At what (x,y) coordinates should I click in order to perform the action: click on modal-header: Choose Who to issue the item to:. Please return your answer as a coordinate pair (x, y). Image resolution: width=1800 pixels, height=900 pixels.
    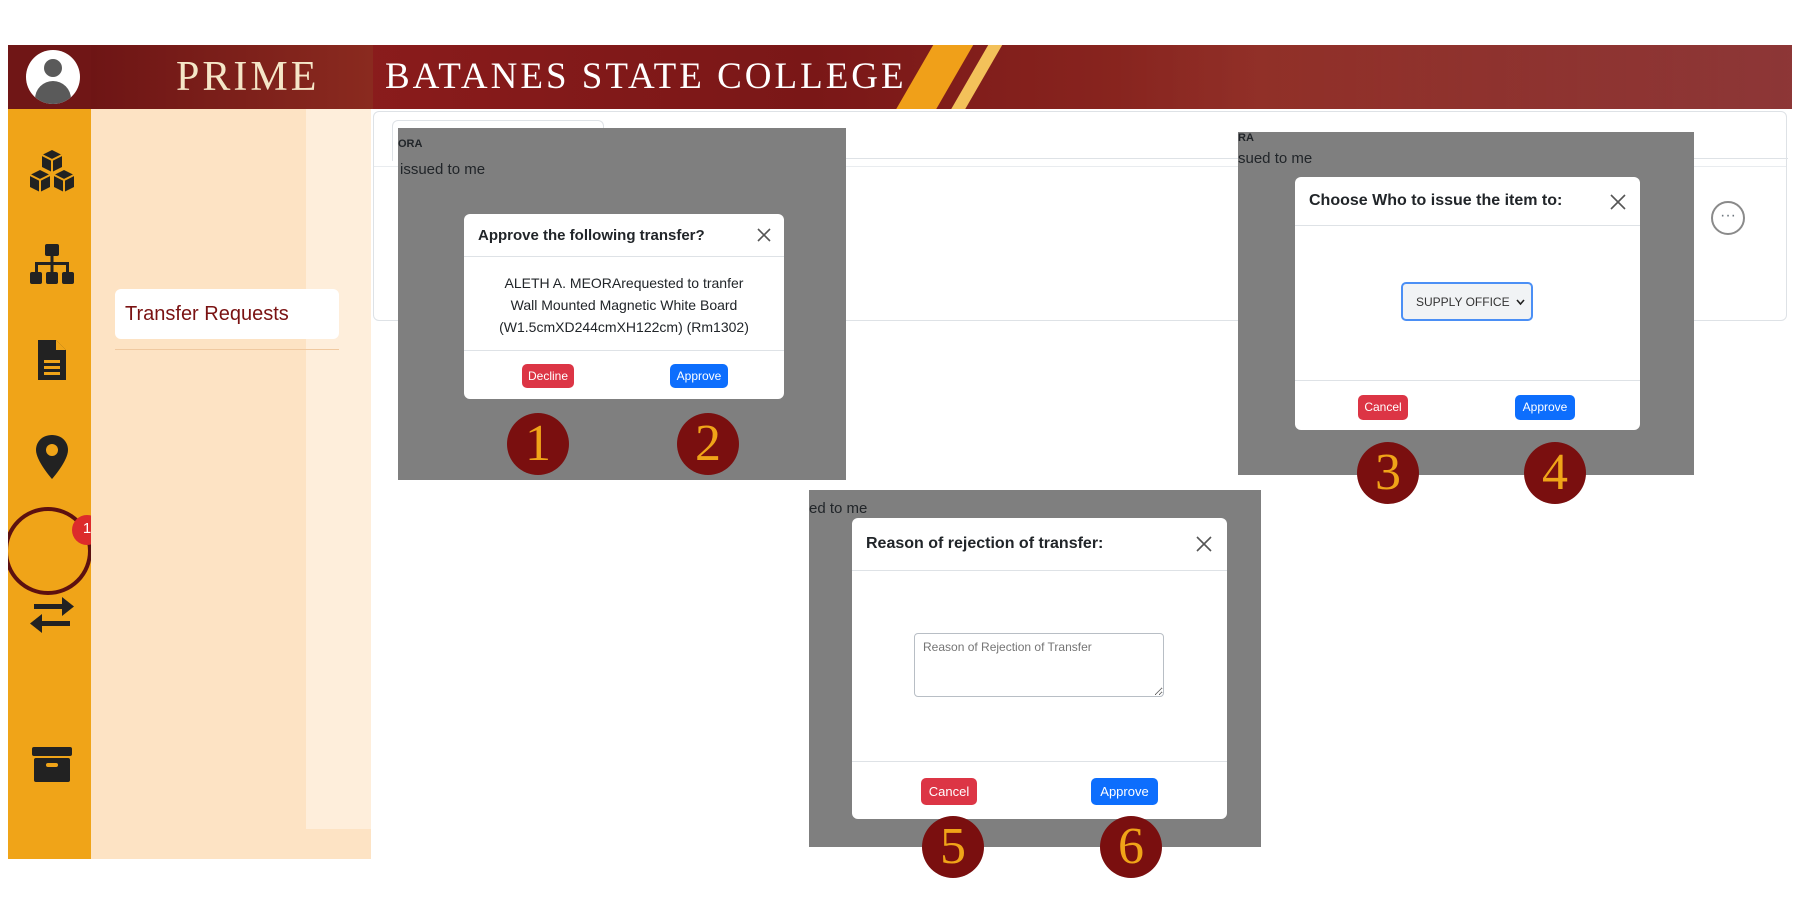
    Looking at the image, I should click on (1467, 201).